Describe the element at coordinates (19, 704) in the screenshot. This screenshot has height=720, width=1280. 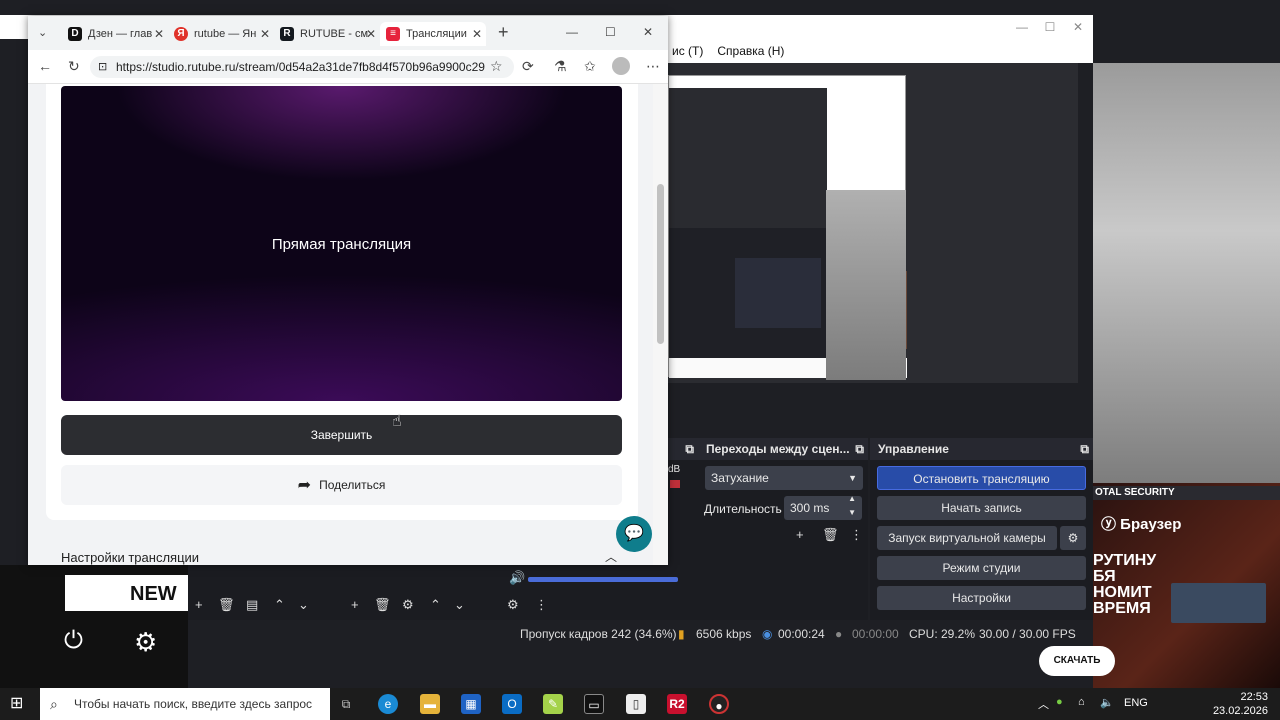
I see `windows-start-icon: ⊞` at that location.